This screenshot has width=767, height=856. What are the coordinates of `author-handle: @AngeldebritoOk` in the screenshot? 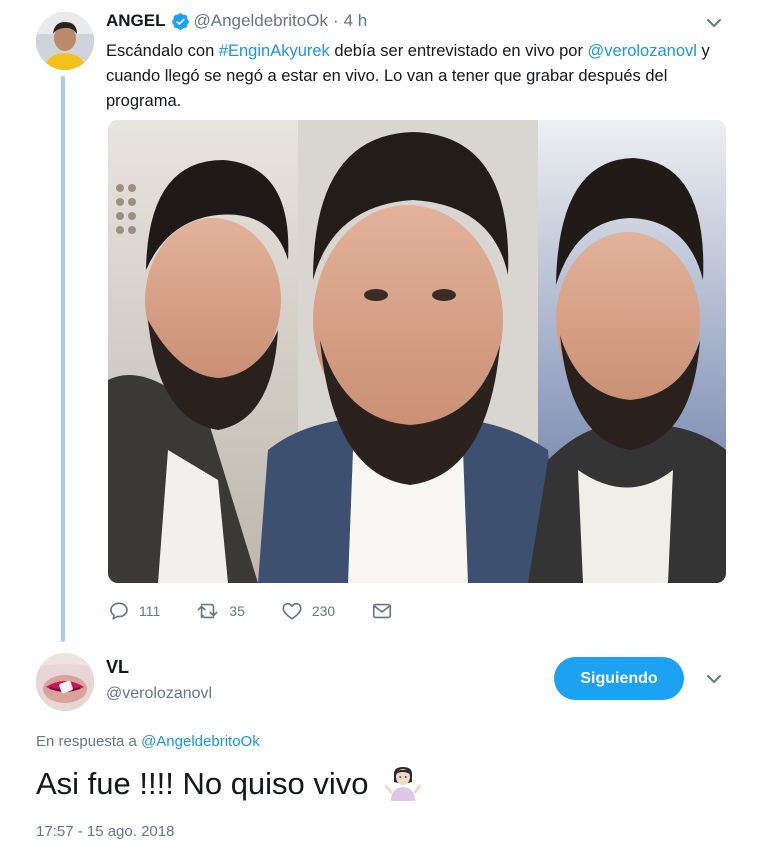 It's located at (261, 21).